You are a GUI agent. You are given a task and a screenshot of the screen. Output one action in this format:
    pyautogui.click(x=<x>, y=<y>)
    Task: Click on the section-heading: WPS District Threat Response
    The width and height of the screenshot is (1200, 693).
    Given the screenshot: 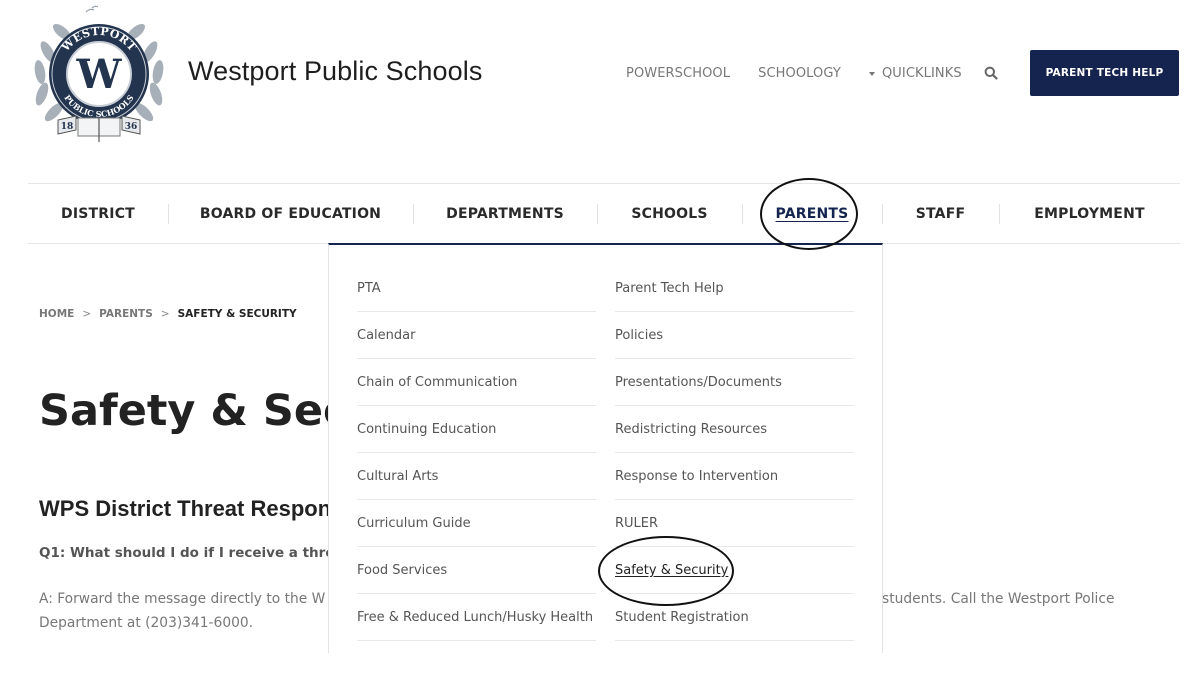 What is the action you would take?
    pyautogui.click(x=197, y=508)
    